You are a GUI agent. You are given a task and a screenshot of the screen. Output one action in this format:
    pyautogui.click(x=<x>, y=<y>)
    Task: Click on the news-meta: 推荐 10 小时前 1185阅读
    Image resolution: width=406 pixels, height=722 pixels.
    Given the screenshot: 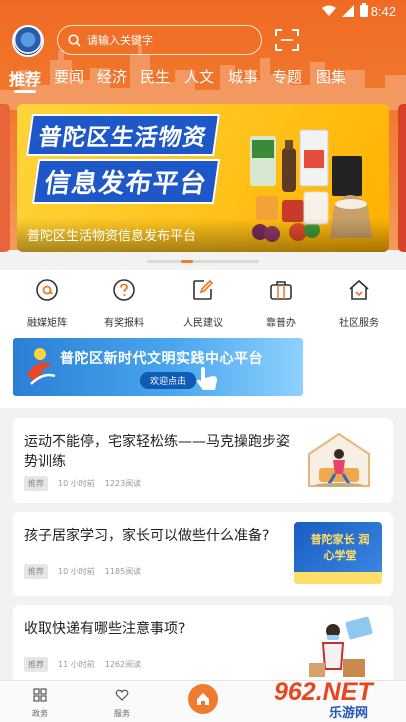 What is the action you would take?
    pyautogui.click(x=82, y=571)
    